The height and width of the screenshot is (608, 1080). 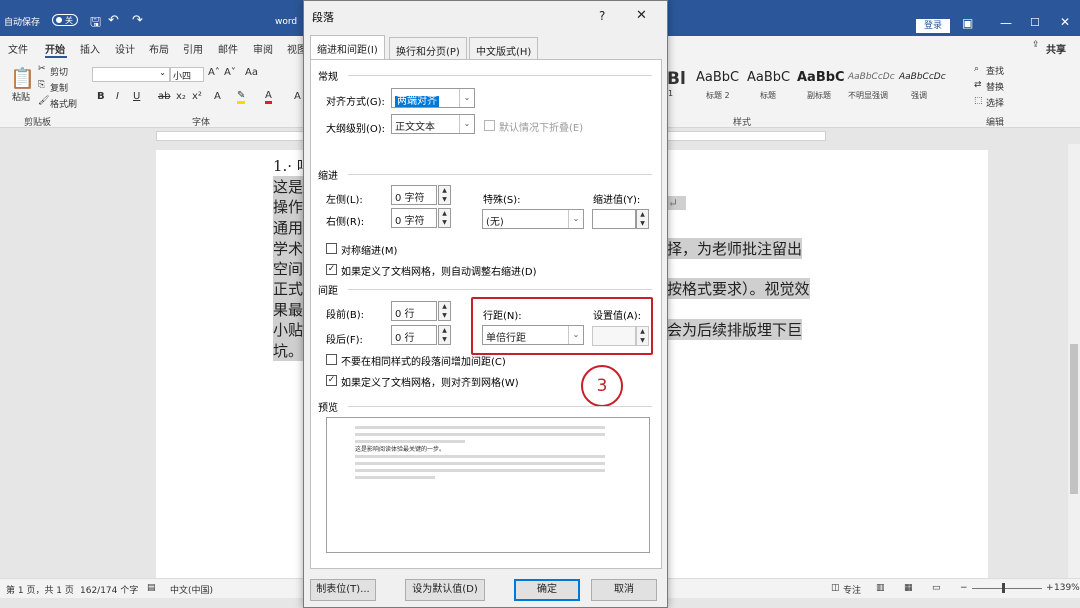 I want to click on bold-icon: B, so click(x=101, y=96).